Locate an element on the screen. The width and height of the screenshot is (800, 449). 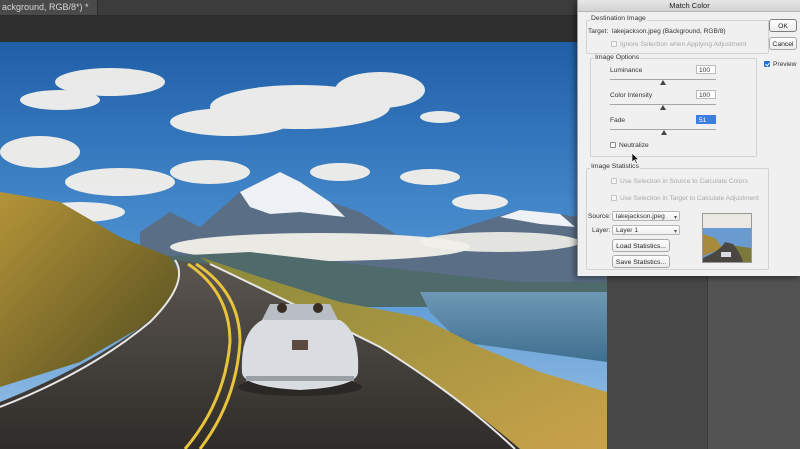
color-intensity-input: 100 is located at coordinates (706, 94).